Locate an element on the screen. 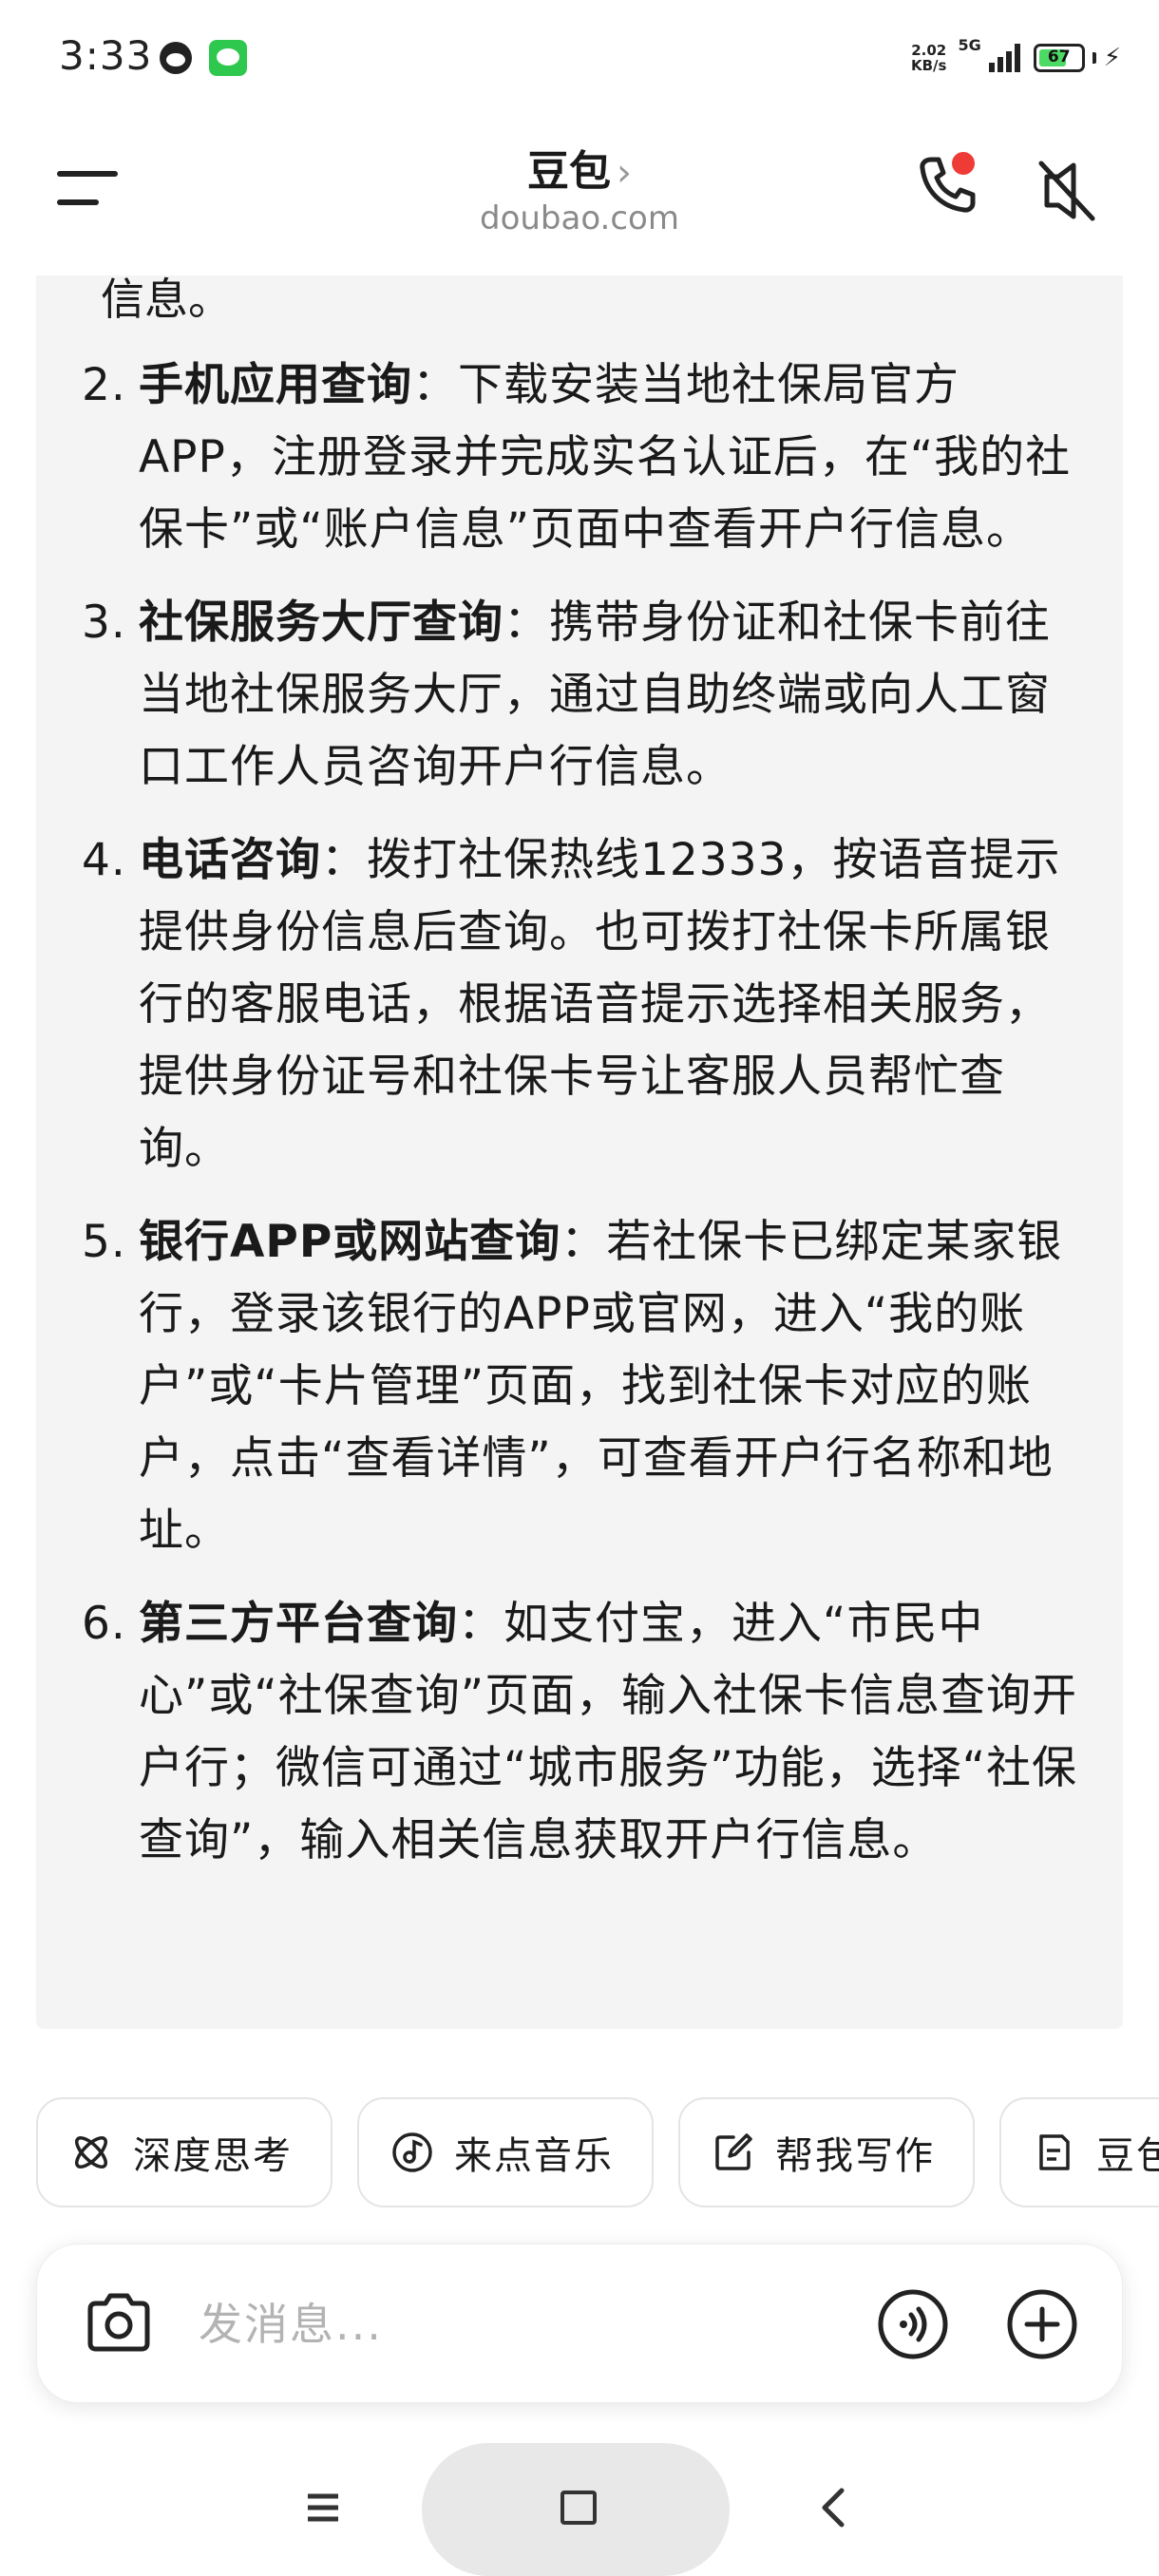  battery-level: 67 is located at coordinates (1059, 56).